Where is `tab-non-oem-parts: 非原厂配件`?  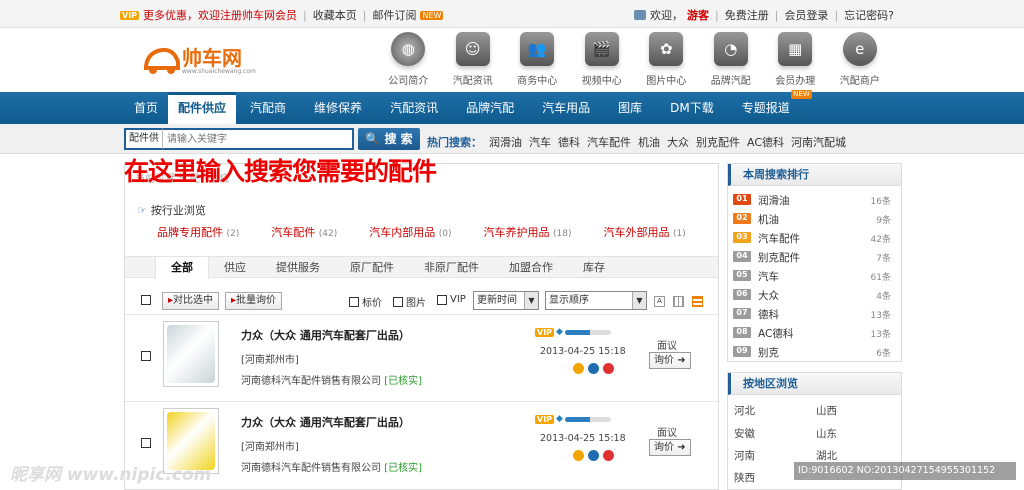 tab-non-oem-parts: 非原厂配件 is located at coordinates (451, 267).